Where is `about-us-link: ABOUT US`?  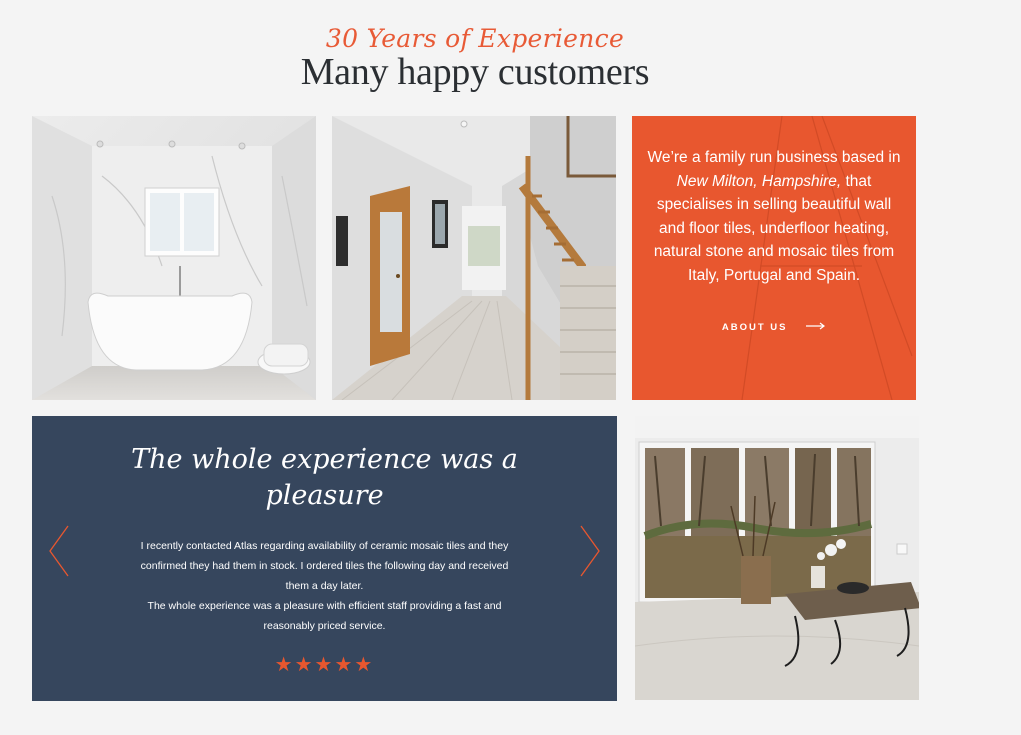 about-us-link: ABOUT US is located at coordinates (774, 327).